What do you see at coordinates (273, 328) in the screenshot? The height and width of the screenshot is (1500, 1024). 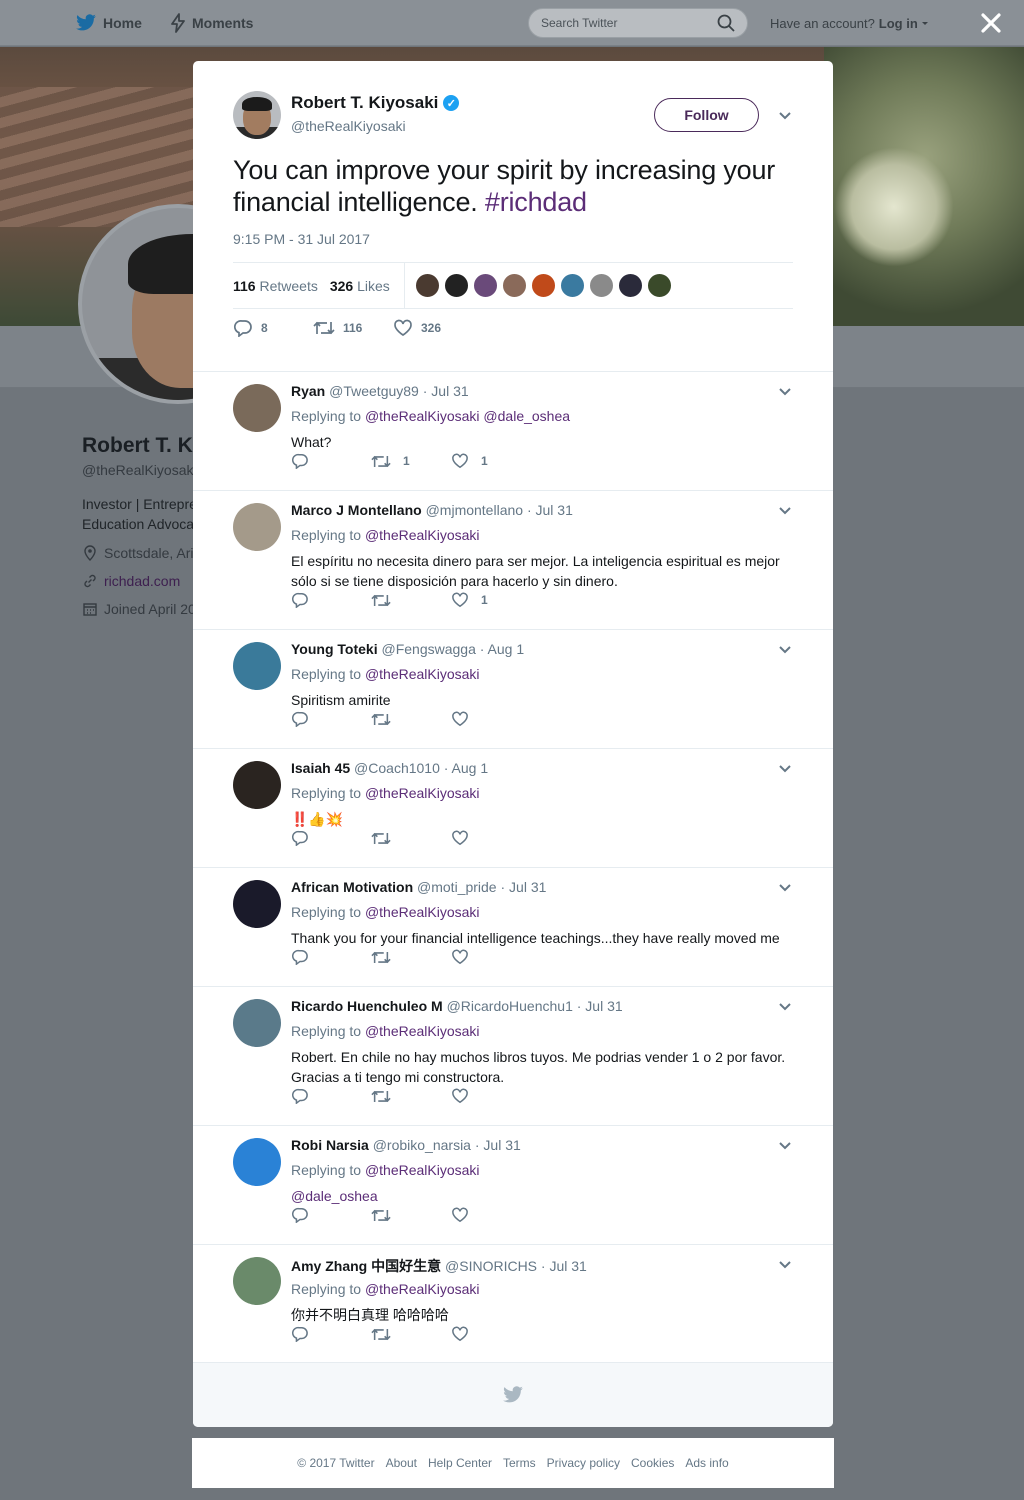 I see `reply-action: 8` at bounding box center [273, 328].